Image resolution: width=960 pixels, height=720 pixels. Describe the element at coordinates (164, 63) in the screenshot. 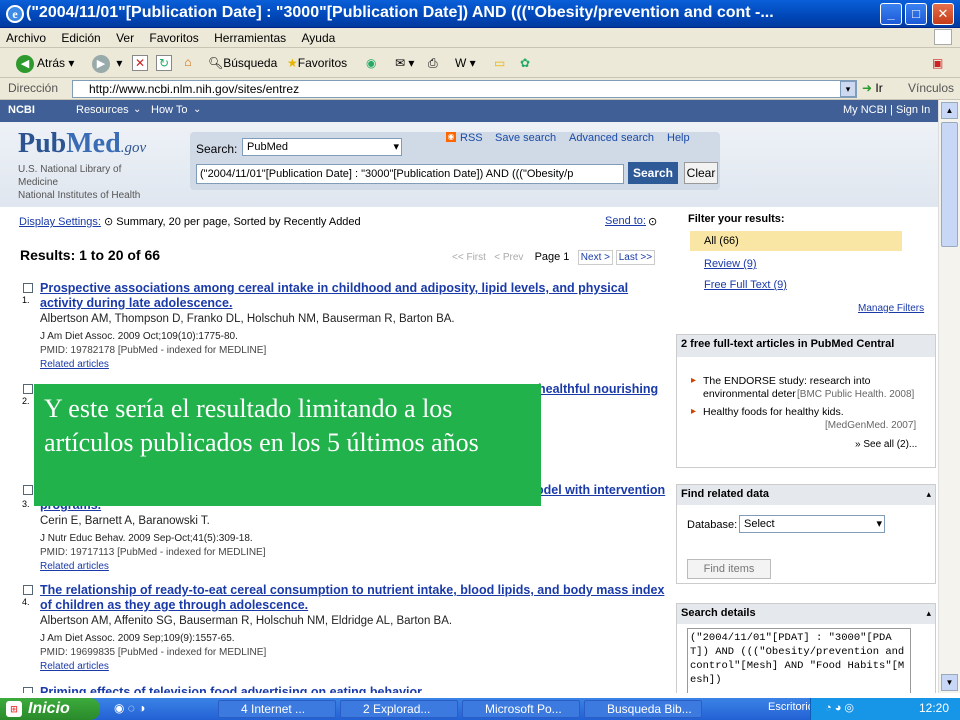

I see `refresh-icon: ↻` at that location.